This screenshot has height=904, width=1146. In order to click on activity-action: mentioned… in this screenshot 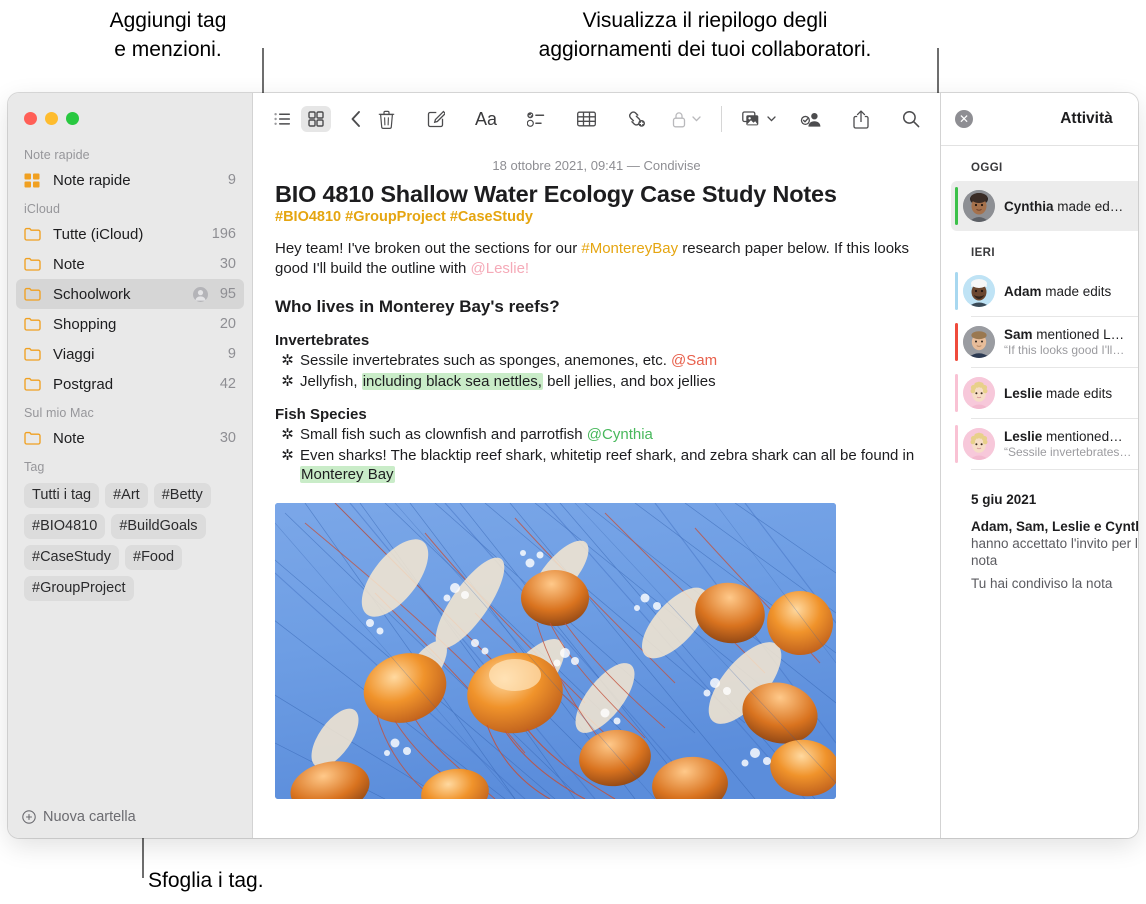, I will do `click(1082, 436)`.